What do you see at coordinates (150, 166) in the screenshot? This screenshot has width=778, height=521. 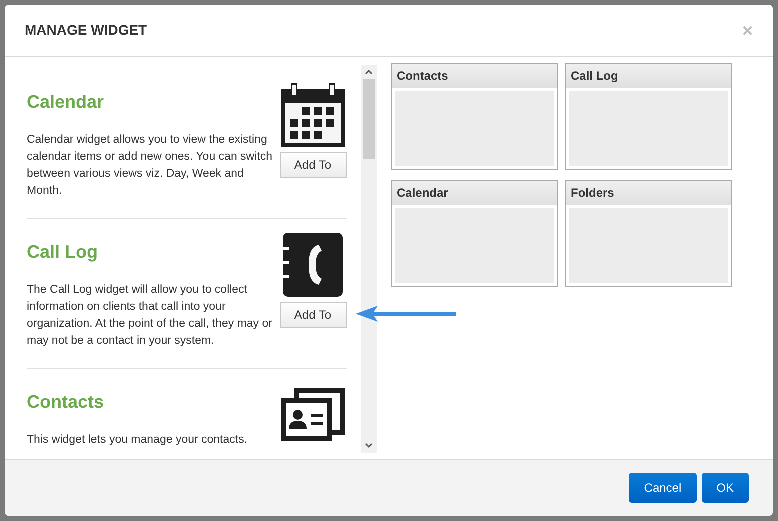 I see `widget-description: Calendar widget allows you to view the existing calendar items or add new ones. You can switch between various views viz. Day, Week and Month.` at bounding box center [150, 166].